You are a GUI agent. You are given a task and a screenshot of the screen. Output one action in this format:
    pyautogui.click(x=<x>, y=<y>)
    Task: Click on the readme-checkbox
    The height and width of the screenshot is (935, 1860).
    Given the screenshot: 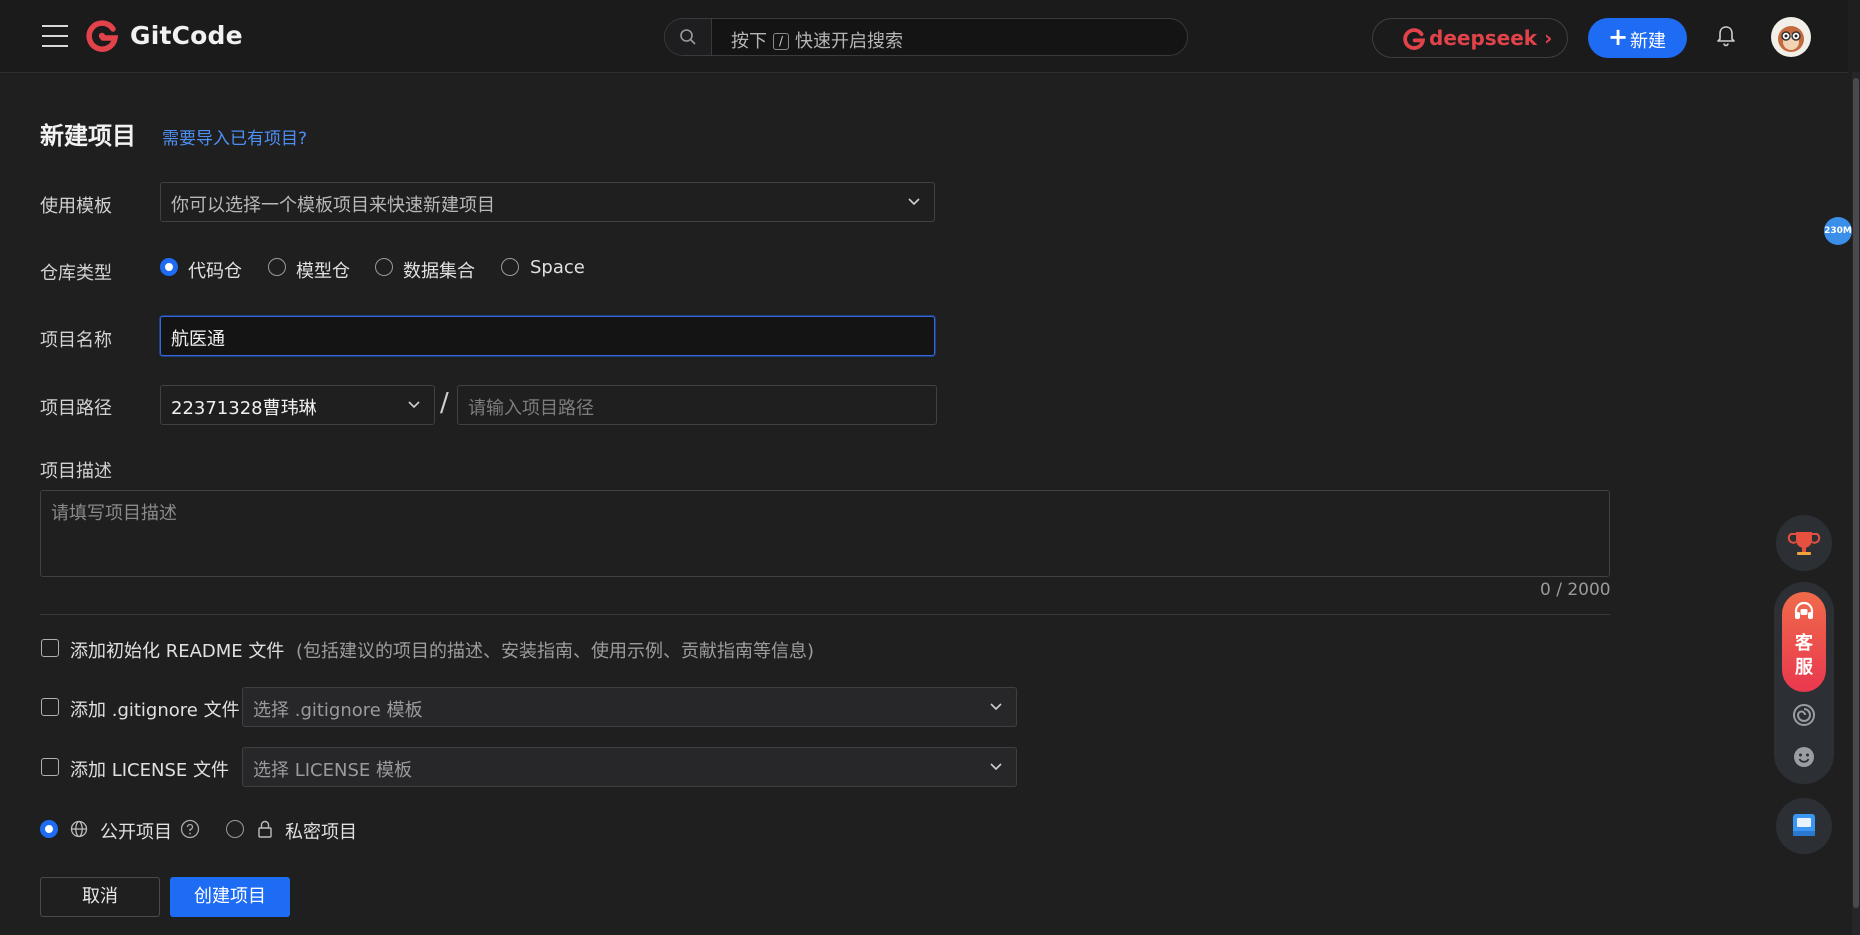 What is the action you would take?
    pyautogui.click(x=50, y=648)
    